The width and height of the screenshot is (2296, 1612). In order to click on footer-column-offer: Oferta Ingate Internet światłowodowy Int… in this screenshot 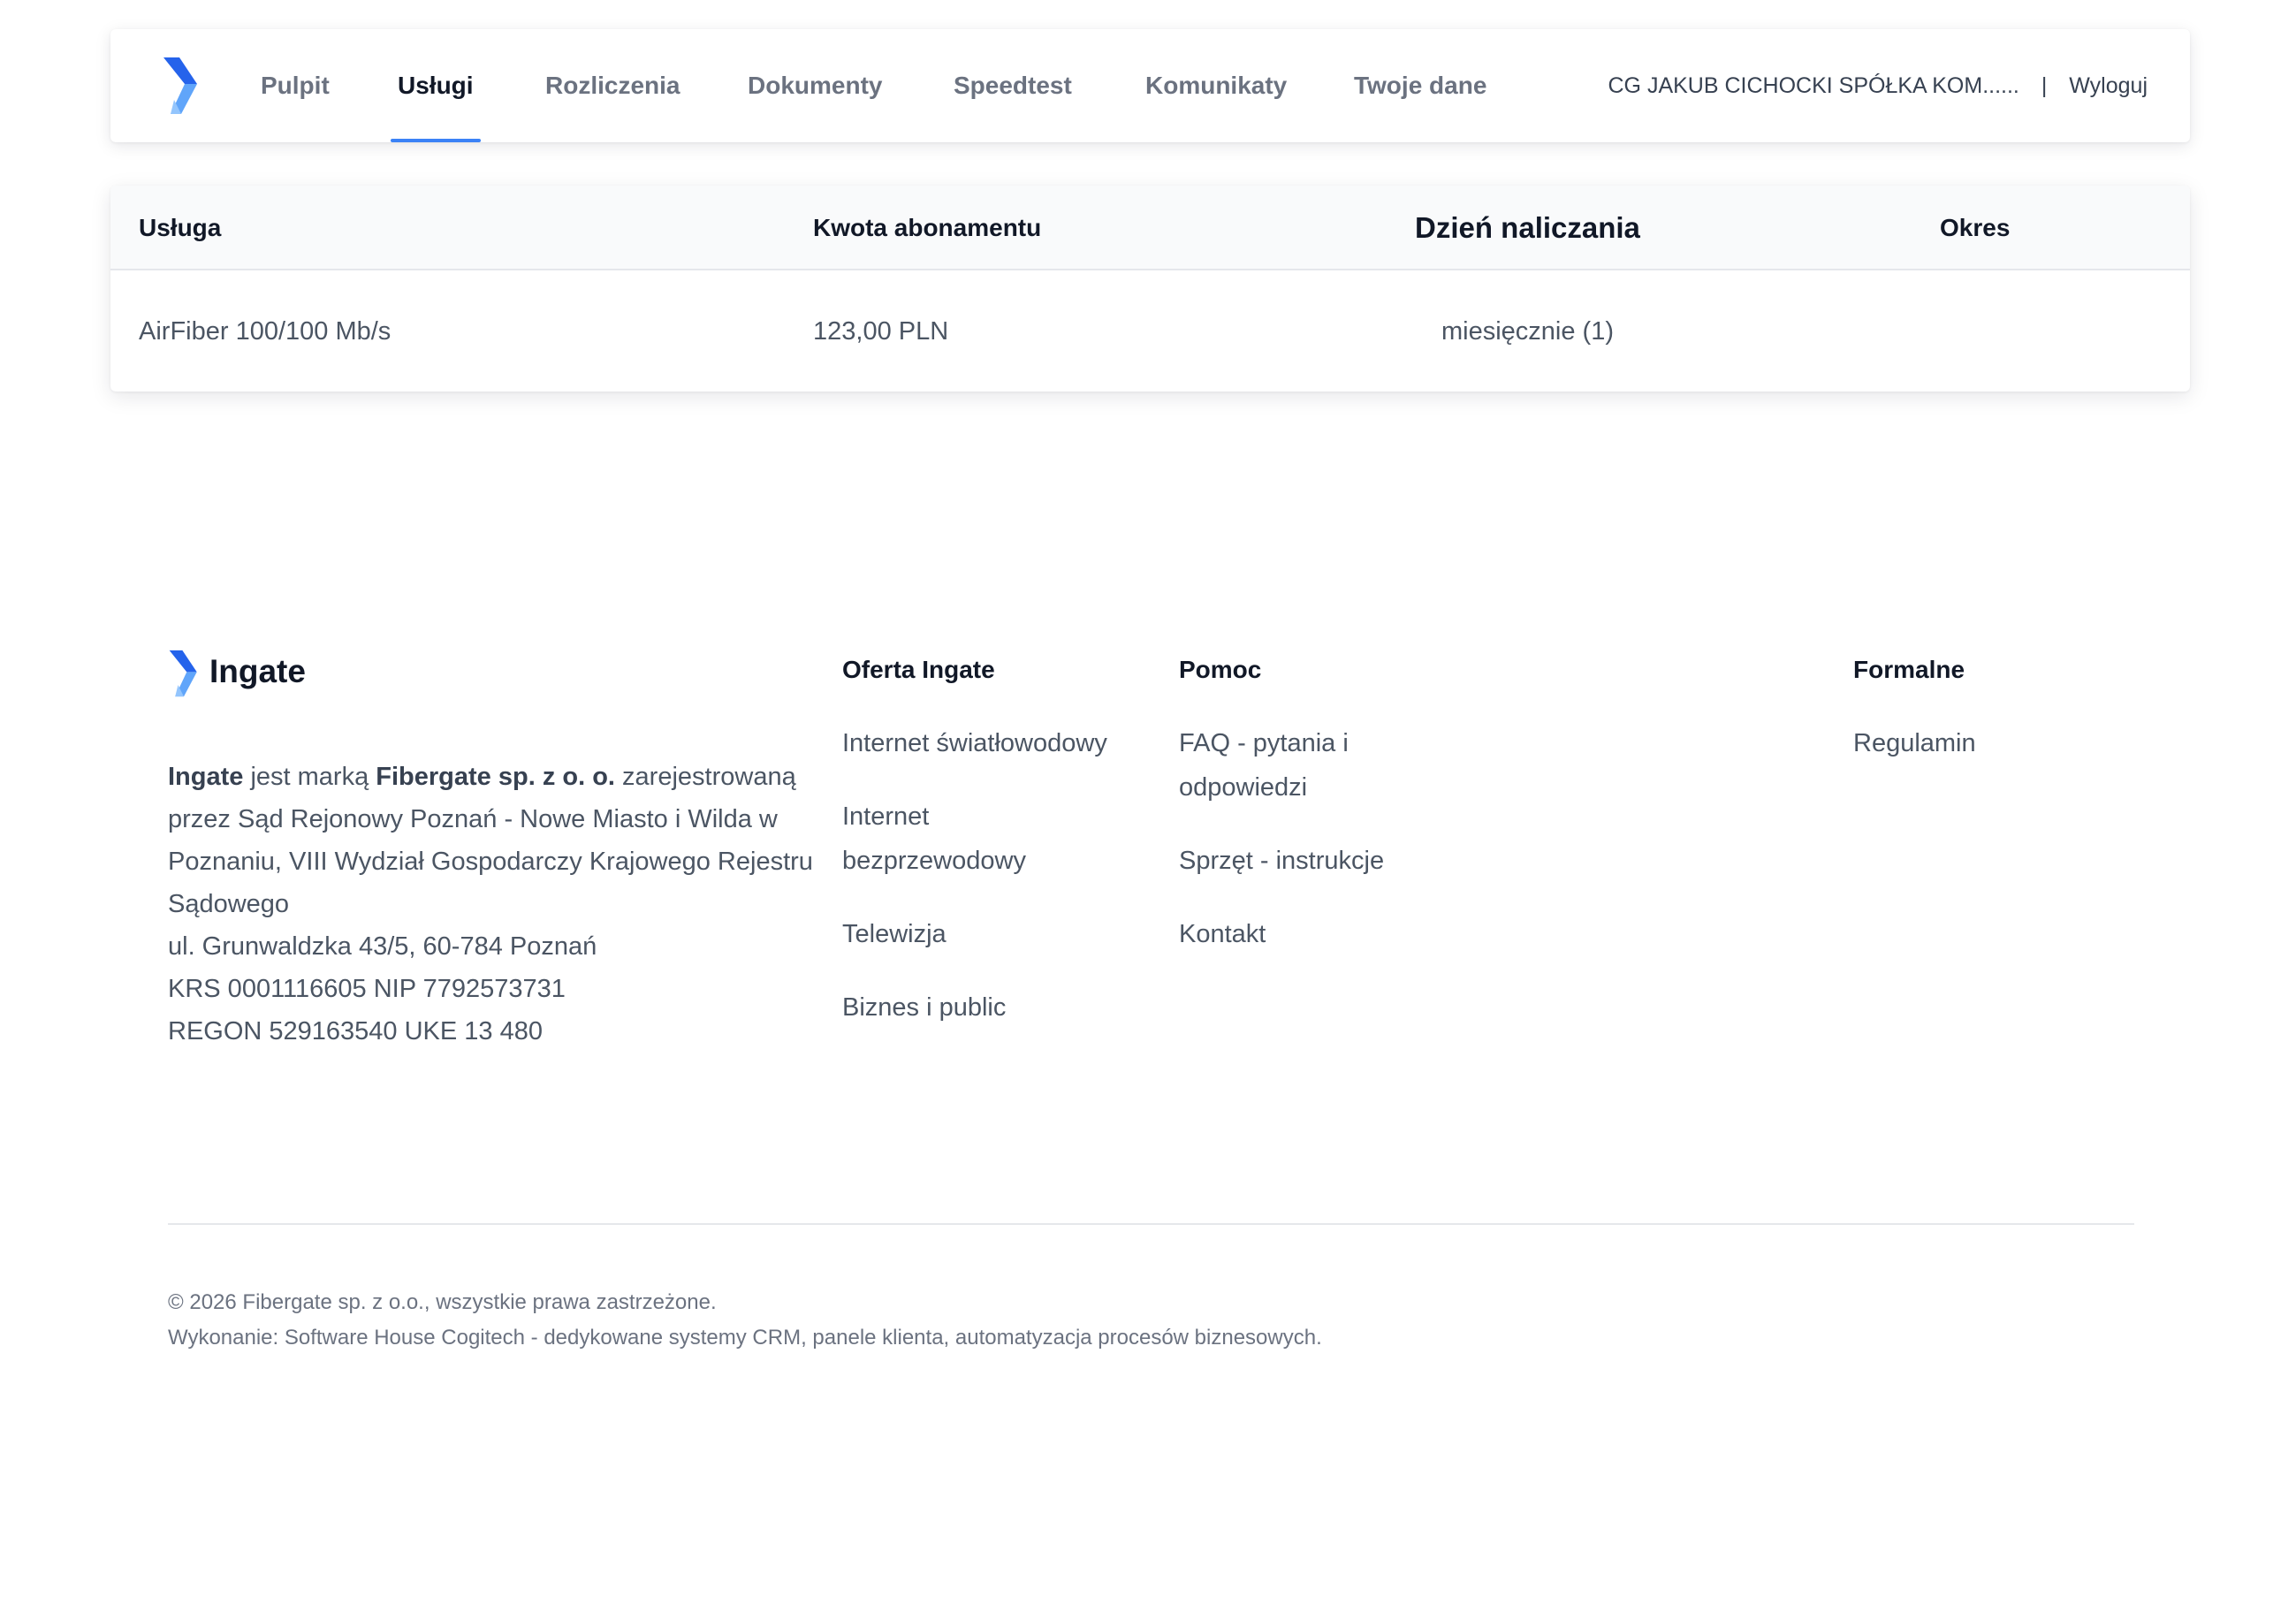, I will do `click(993, 855)`.